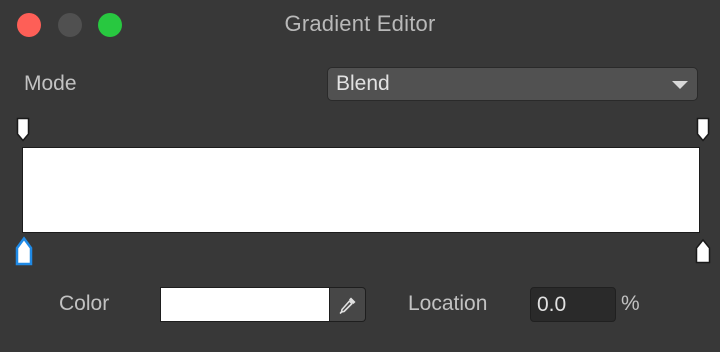  What do you see at coordinates (703, 251) in the screenshot?
I see `color-stop-end` at bounding box center [703, 251].